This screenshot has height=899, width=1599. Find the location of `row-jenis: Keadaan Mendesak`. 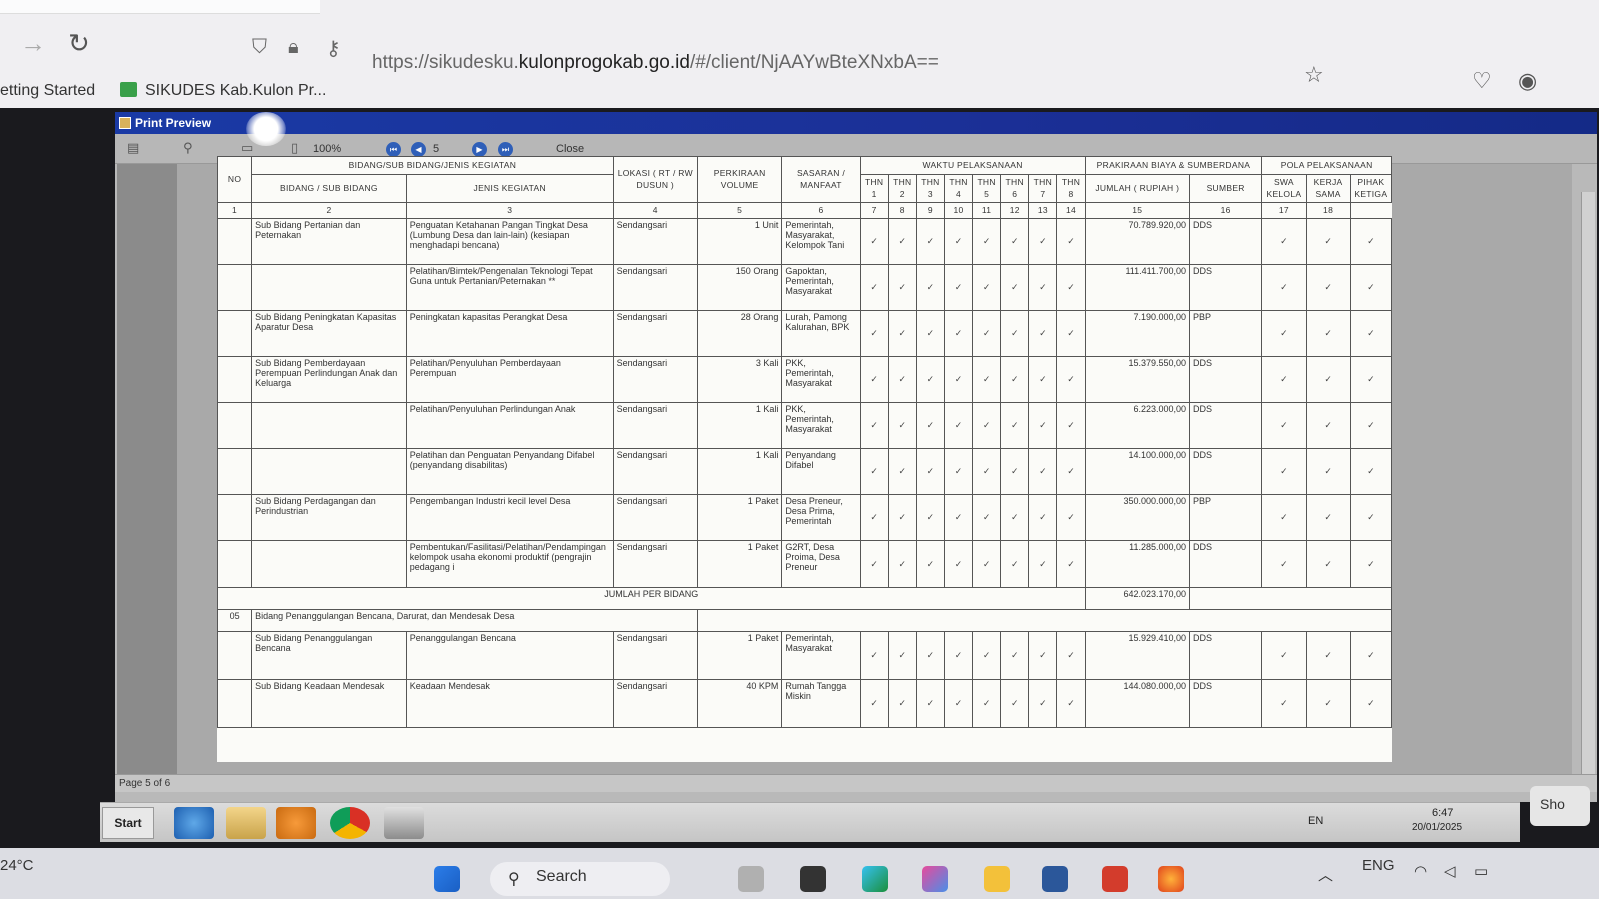

row-jenis: Keadaan Mendesak is located at coordinates (509, 703).